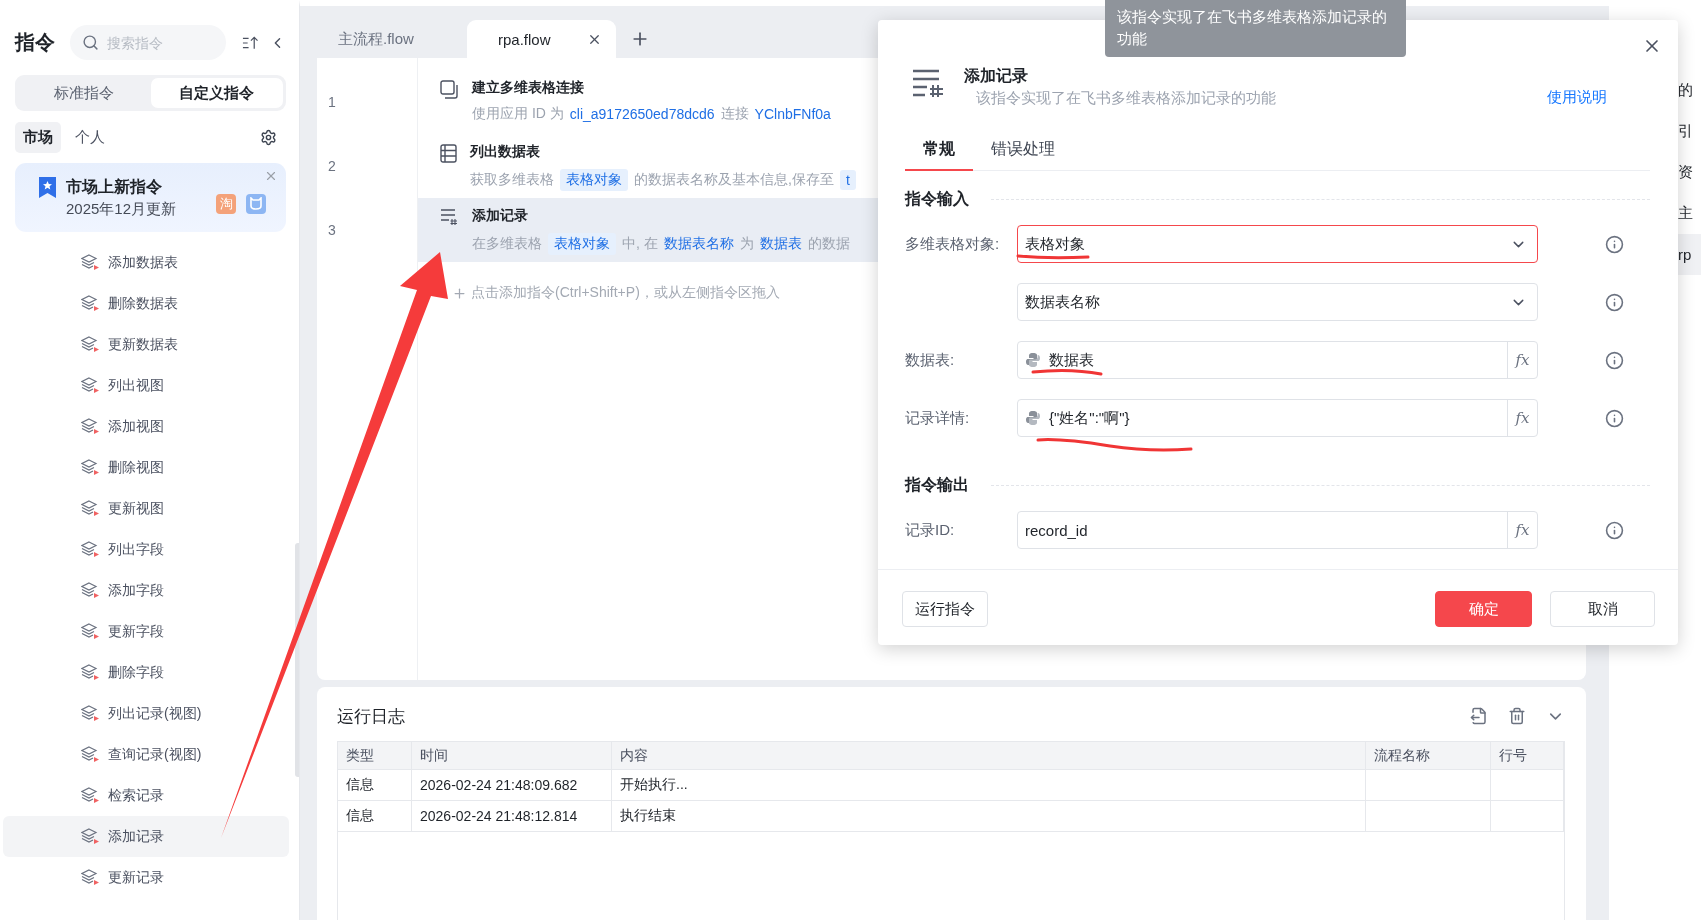 This screenshot has height=920, width=1701. What do you see at coordinates (625, 293) in the screenshot?
I see `add-step-hint: 点击添加指令(Ctrl+Shift+P)，或从左侧指令区拖入` at bounding box center [625, 293].